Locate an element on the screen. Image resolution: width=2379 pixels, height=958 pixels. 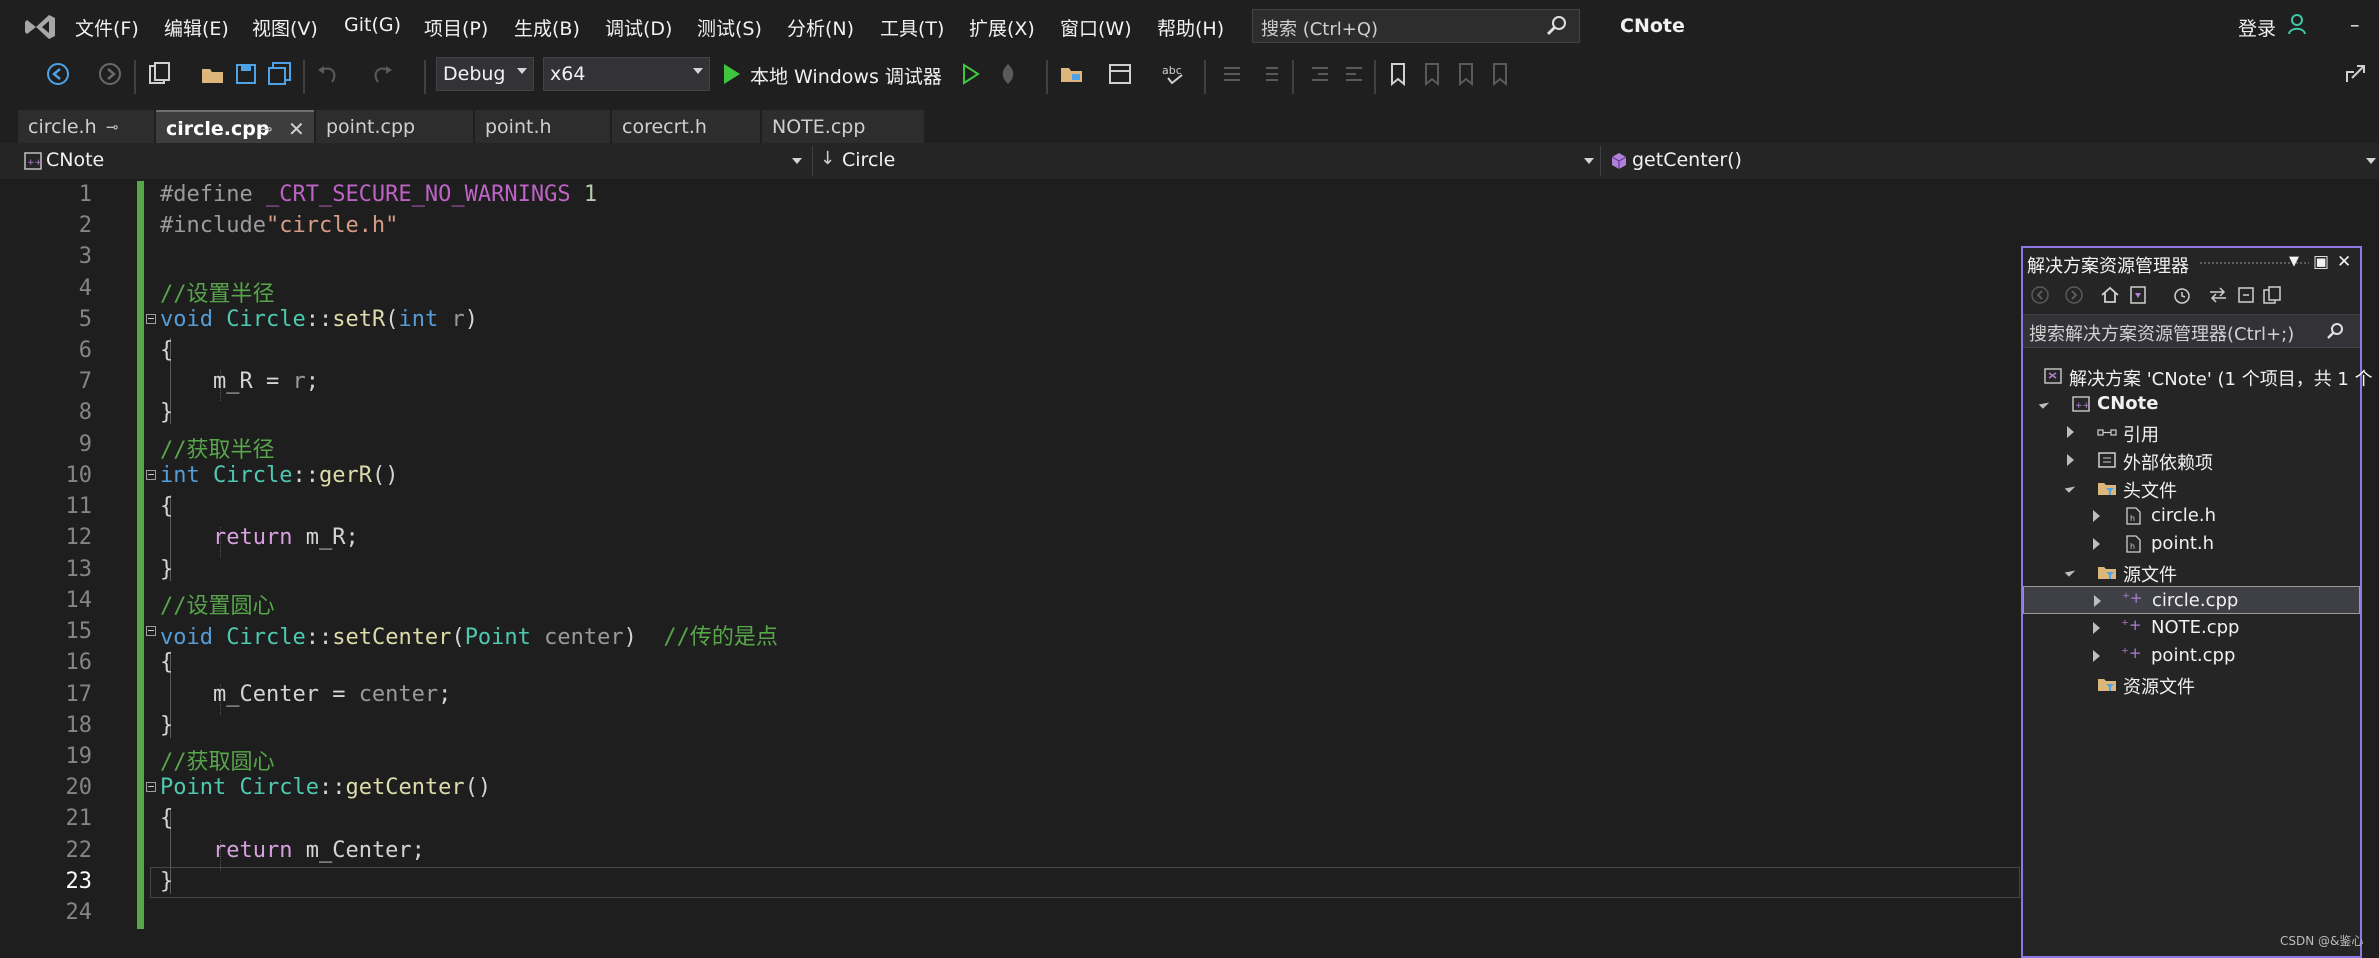
code-line: 7 m_R = r; is located at coordinates (1010, 382).